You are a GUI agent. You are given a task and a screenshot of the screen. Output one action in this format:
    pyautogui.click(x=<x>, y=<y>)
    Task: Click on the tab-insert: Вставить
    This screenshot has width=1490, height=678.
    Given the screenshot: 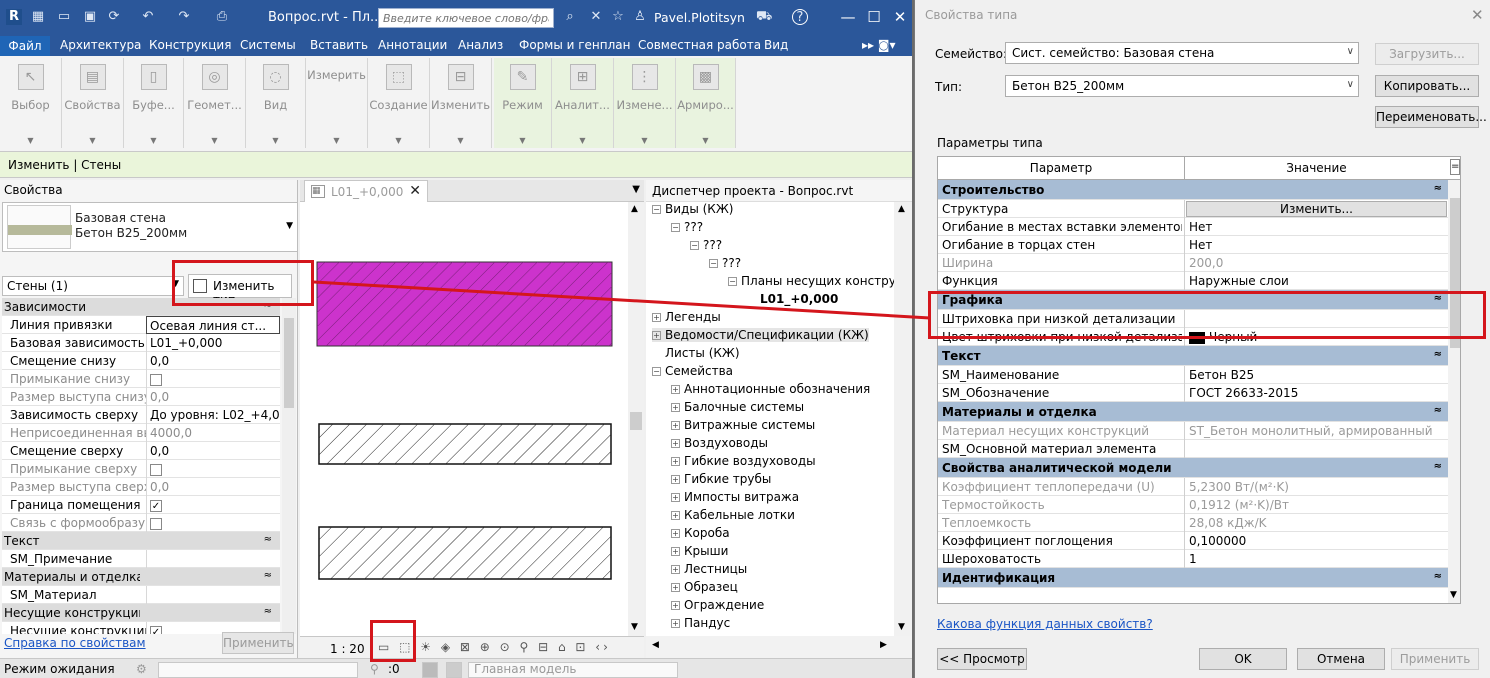 What is the action you would take?
    pyautogui.click(x=339, y=45)
    